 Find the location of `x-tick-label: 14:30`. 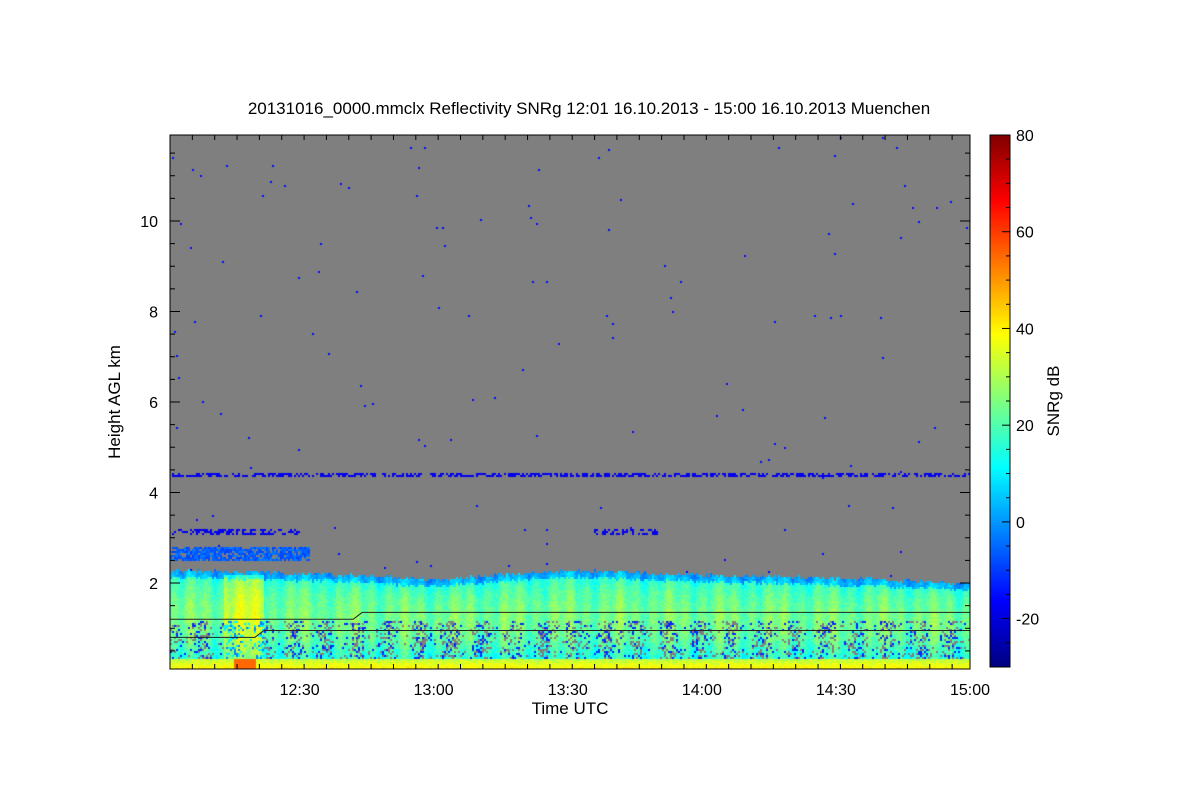

x-tick-label: 14:30 is located at coordinates (836, 690).